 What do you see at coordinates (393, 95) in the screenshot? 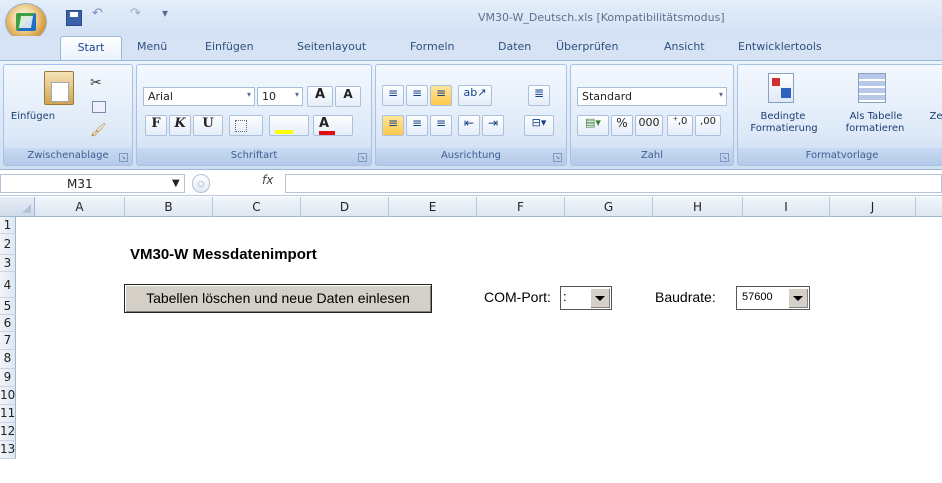
I see `align-top-icon: ≡` at bounding box center [393, 95].